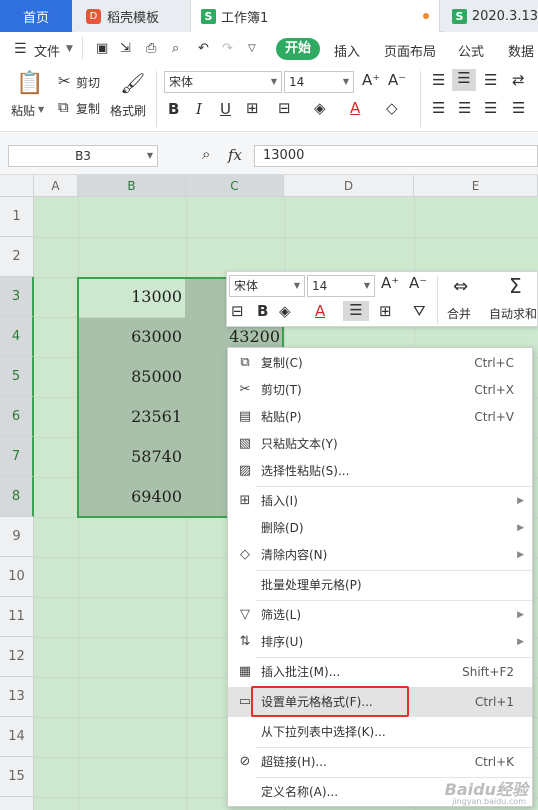  I want to click on menu-item-hyperlink: ⊘ 超链接(H)... Ctrl+K, so click(380, 762).